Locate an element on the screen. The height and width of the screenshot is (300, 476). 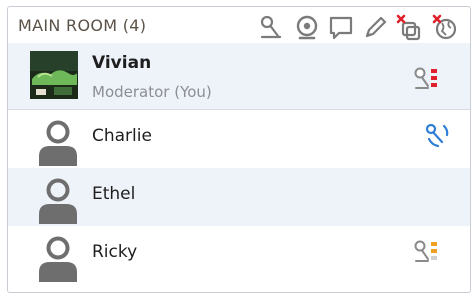
participant-name: Ethel is located at coordinates (114, 194).